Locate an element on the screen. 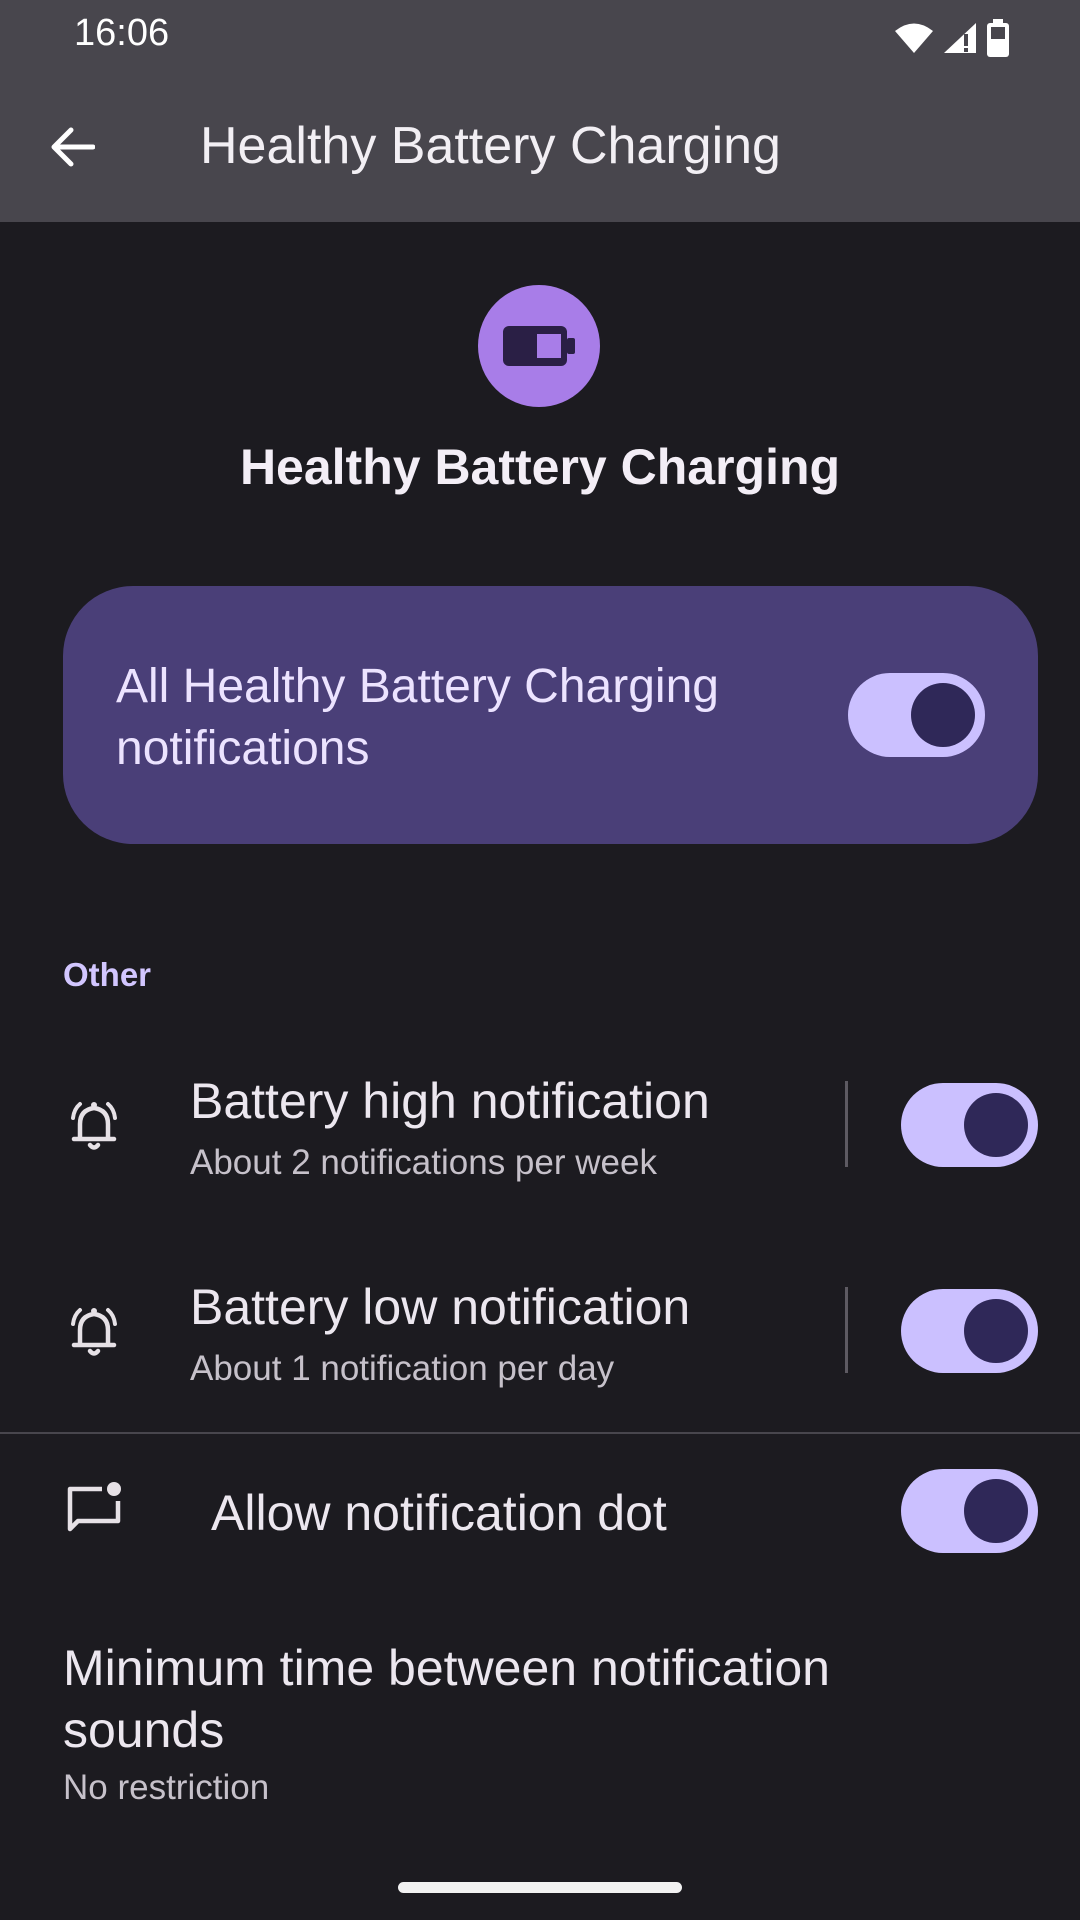  notification-dot-icon is located at coordinates (94, 1507).